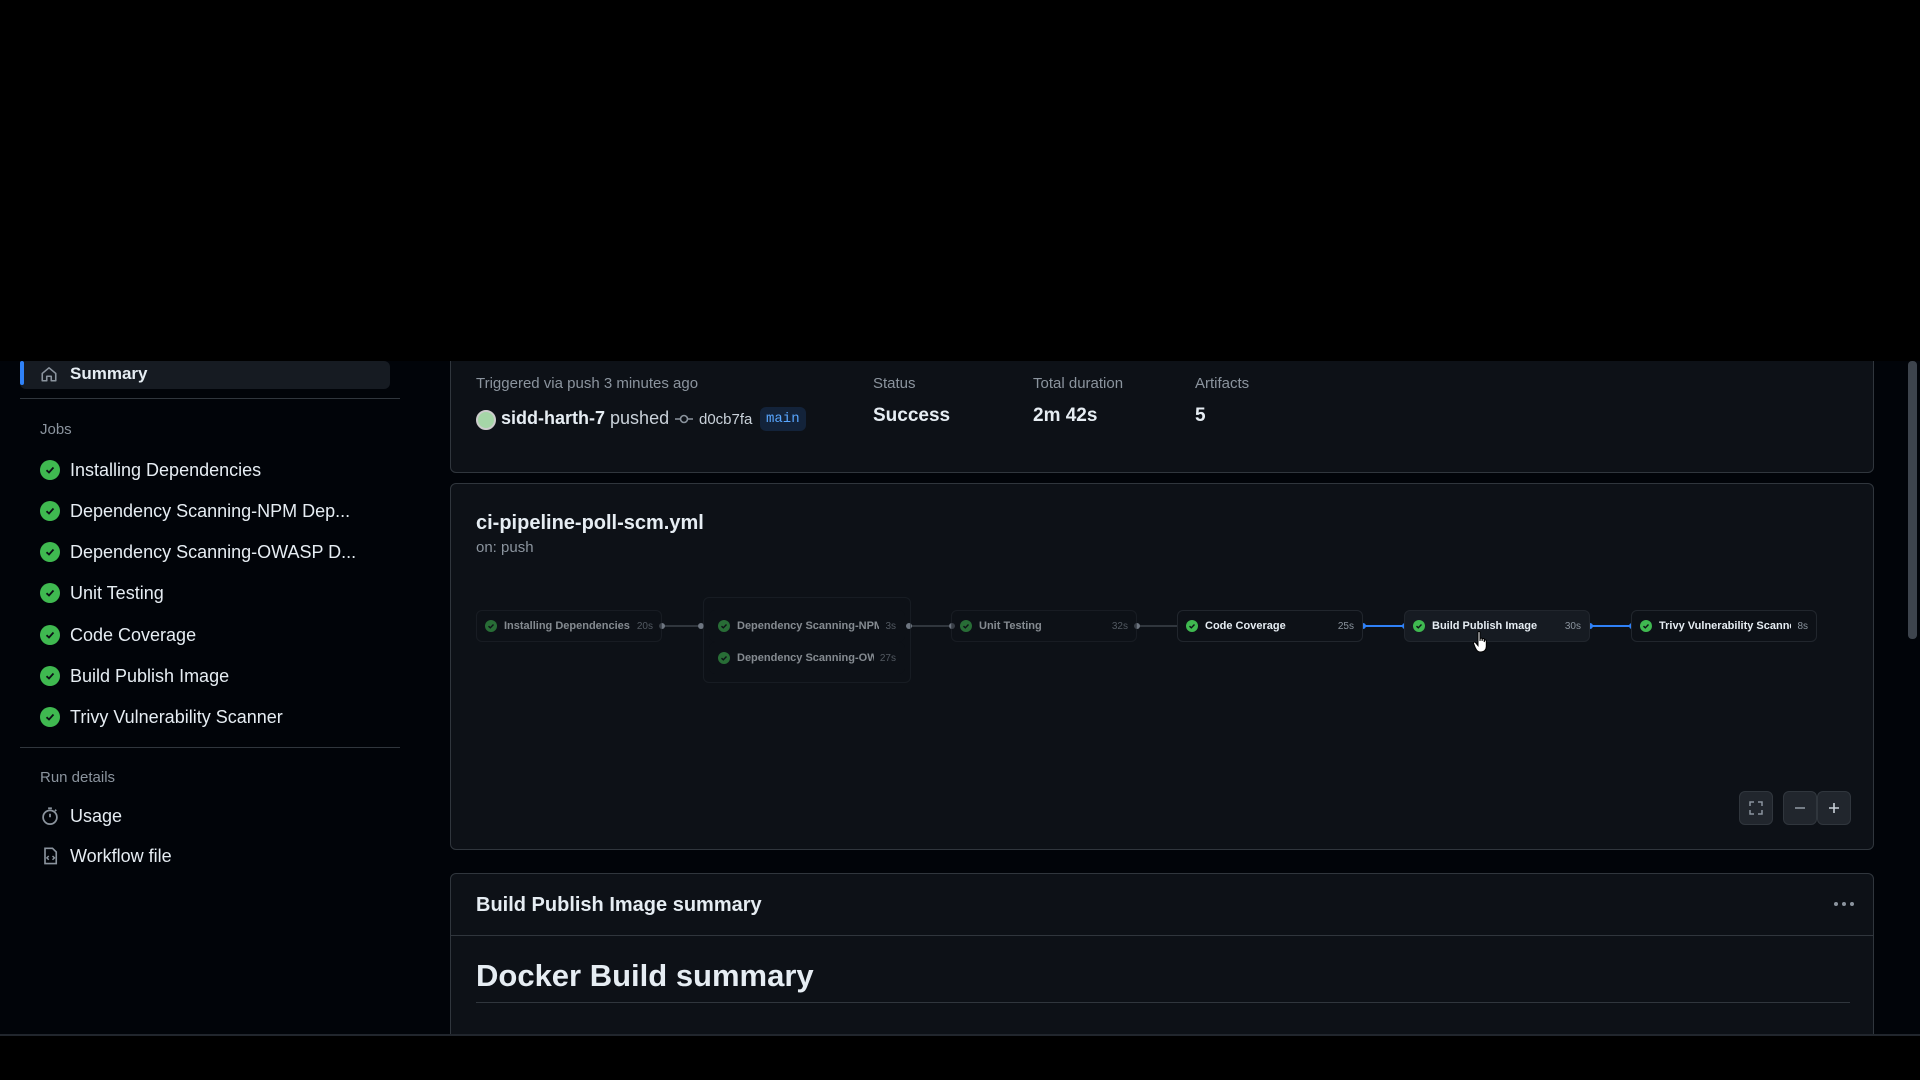  I want to click on avatar, so click(486, 420).